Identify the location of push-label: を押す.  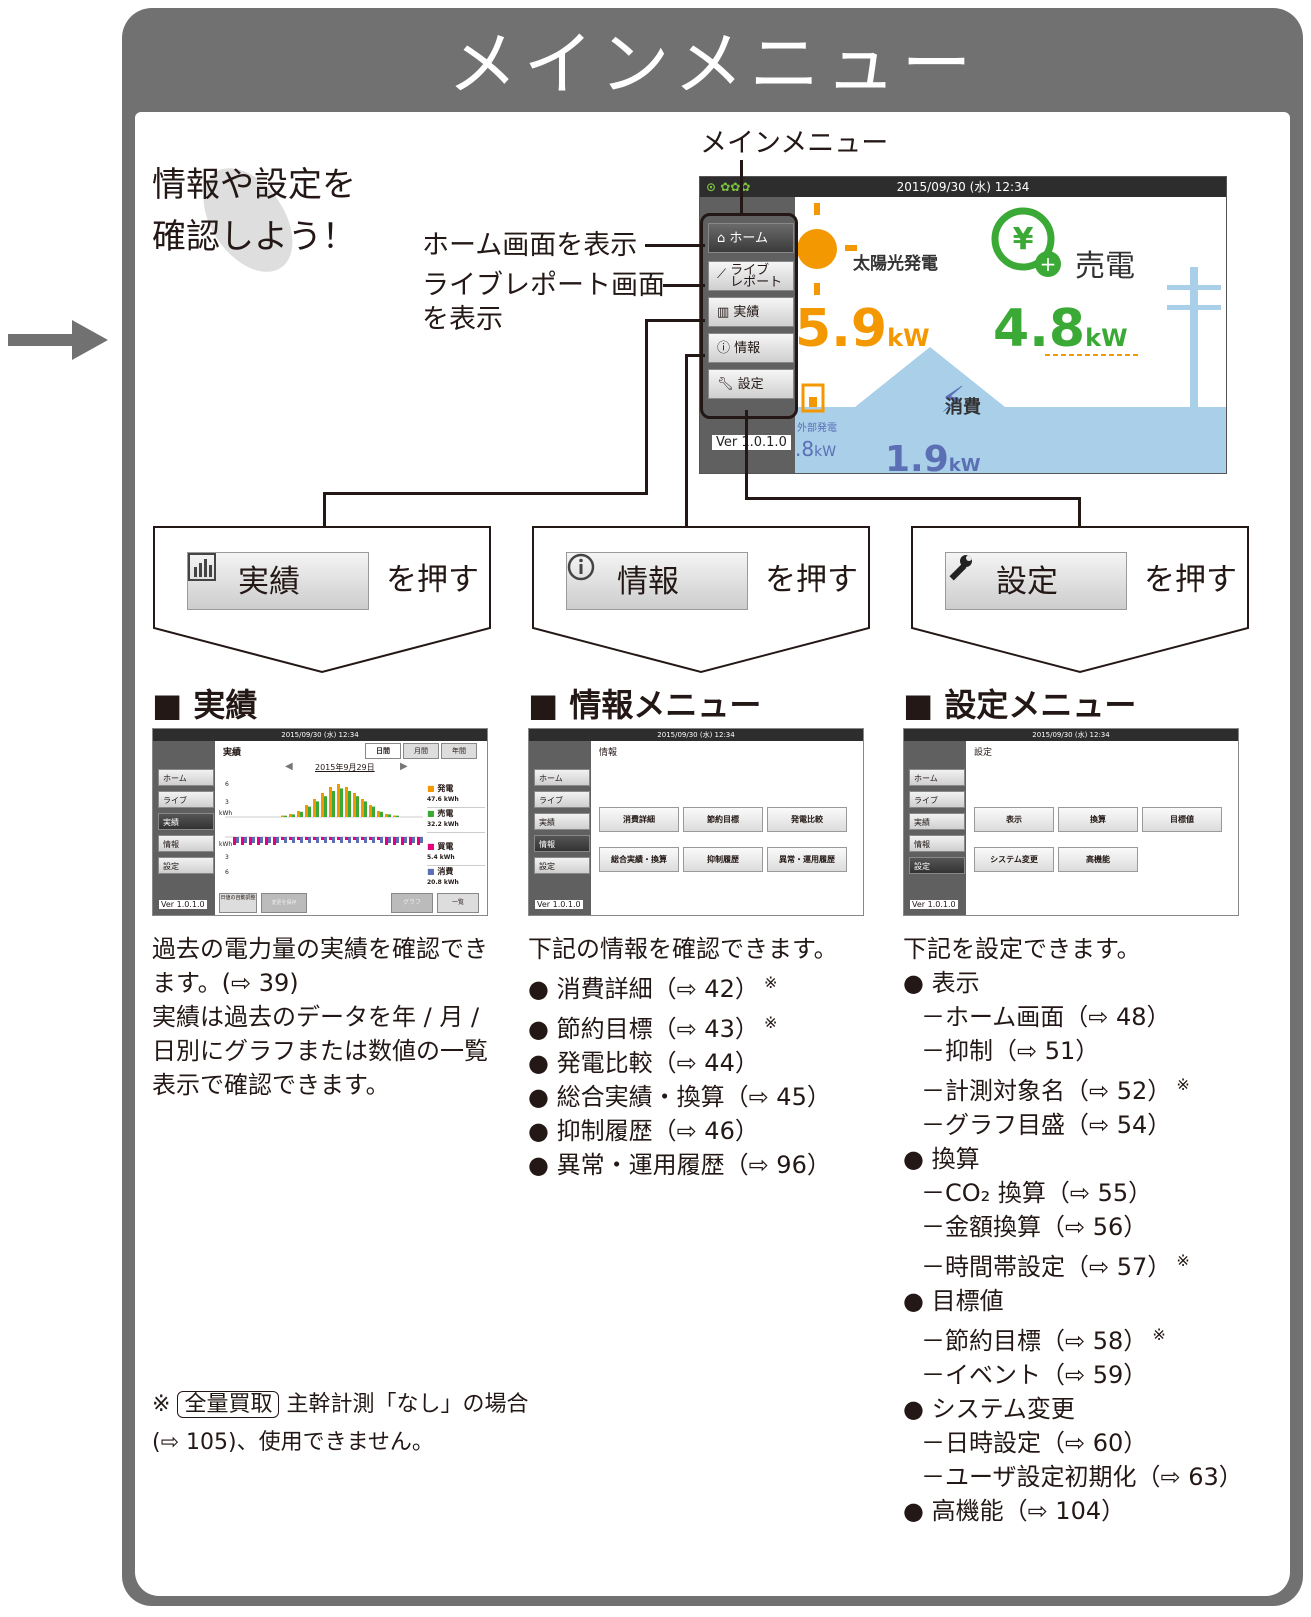
(811, 580).